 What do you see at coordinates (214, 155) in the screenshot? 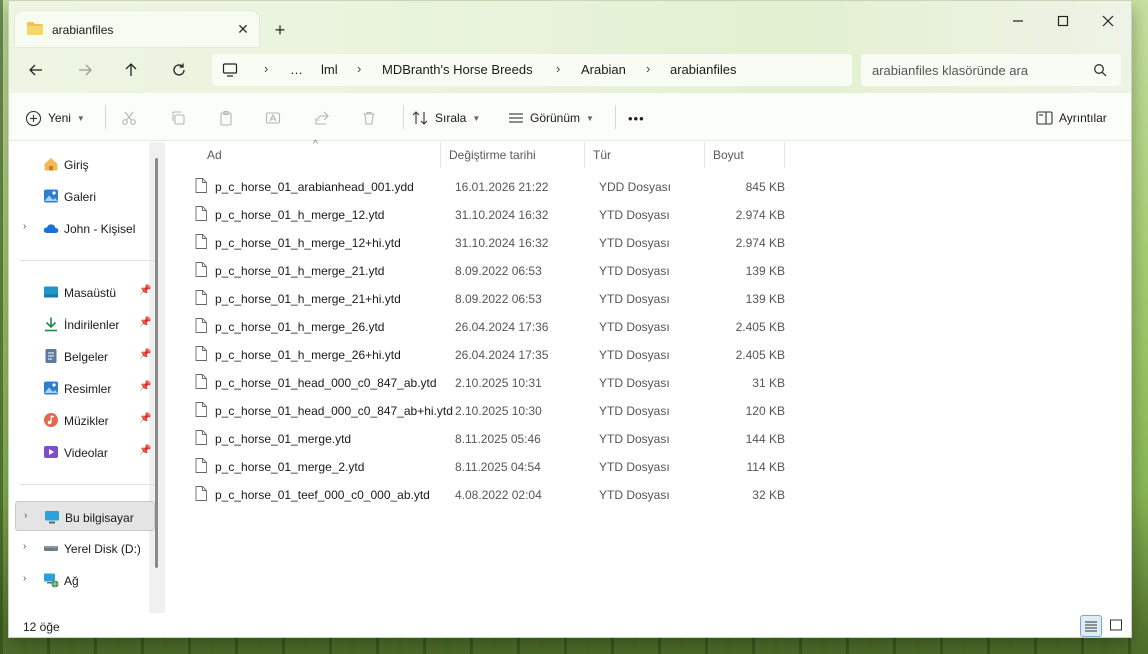
I see `column-header-label: Ad` at bounding box center [214, 155].